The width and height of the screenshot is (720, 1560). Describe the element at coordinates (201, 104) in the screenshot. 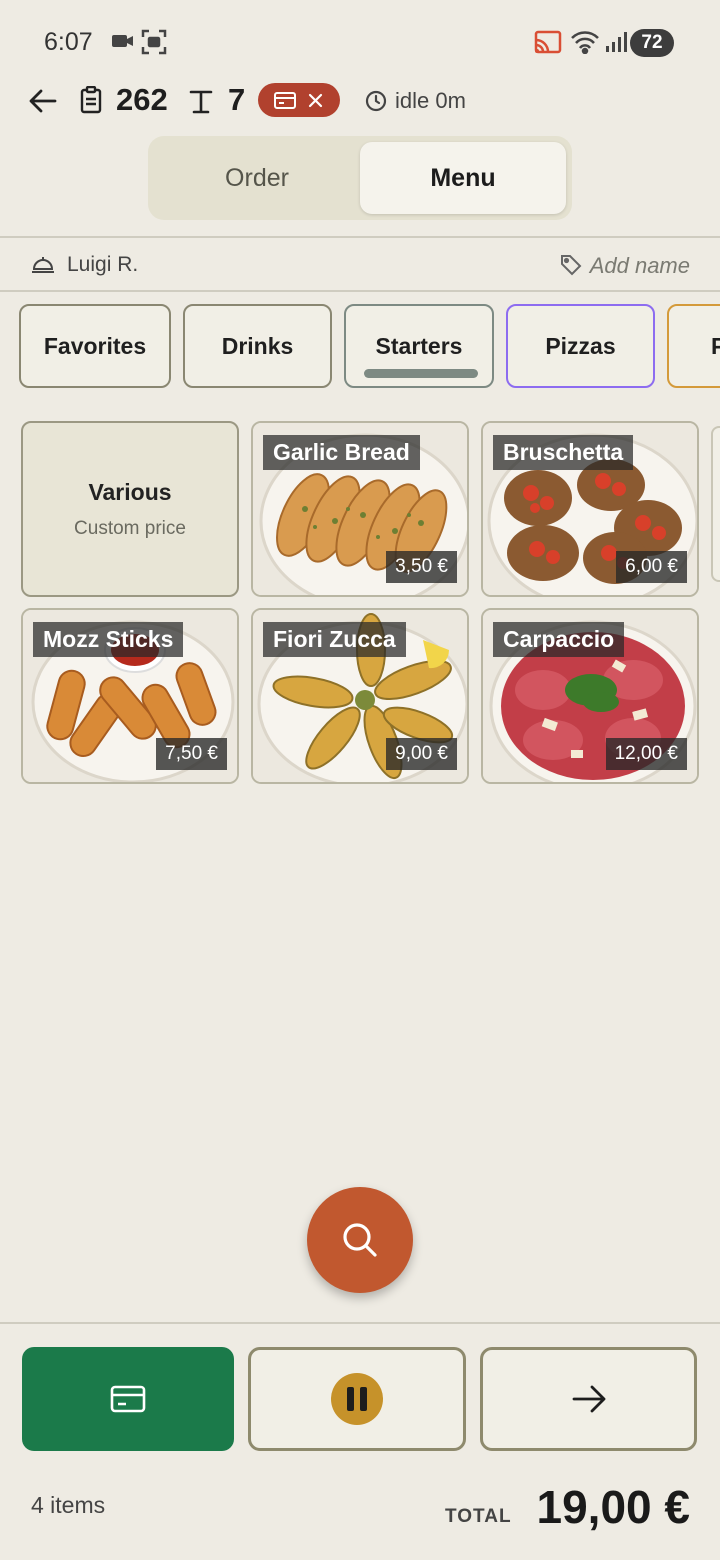

I see `table-icon` at that location.